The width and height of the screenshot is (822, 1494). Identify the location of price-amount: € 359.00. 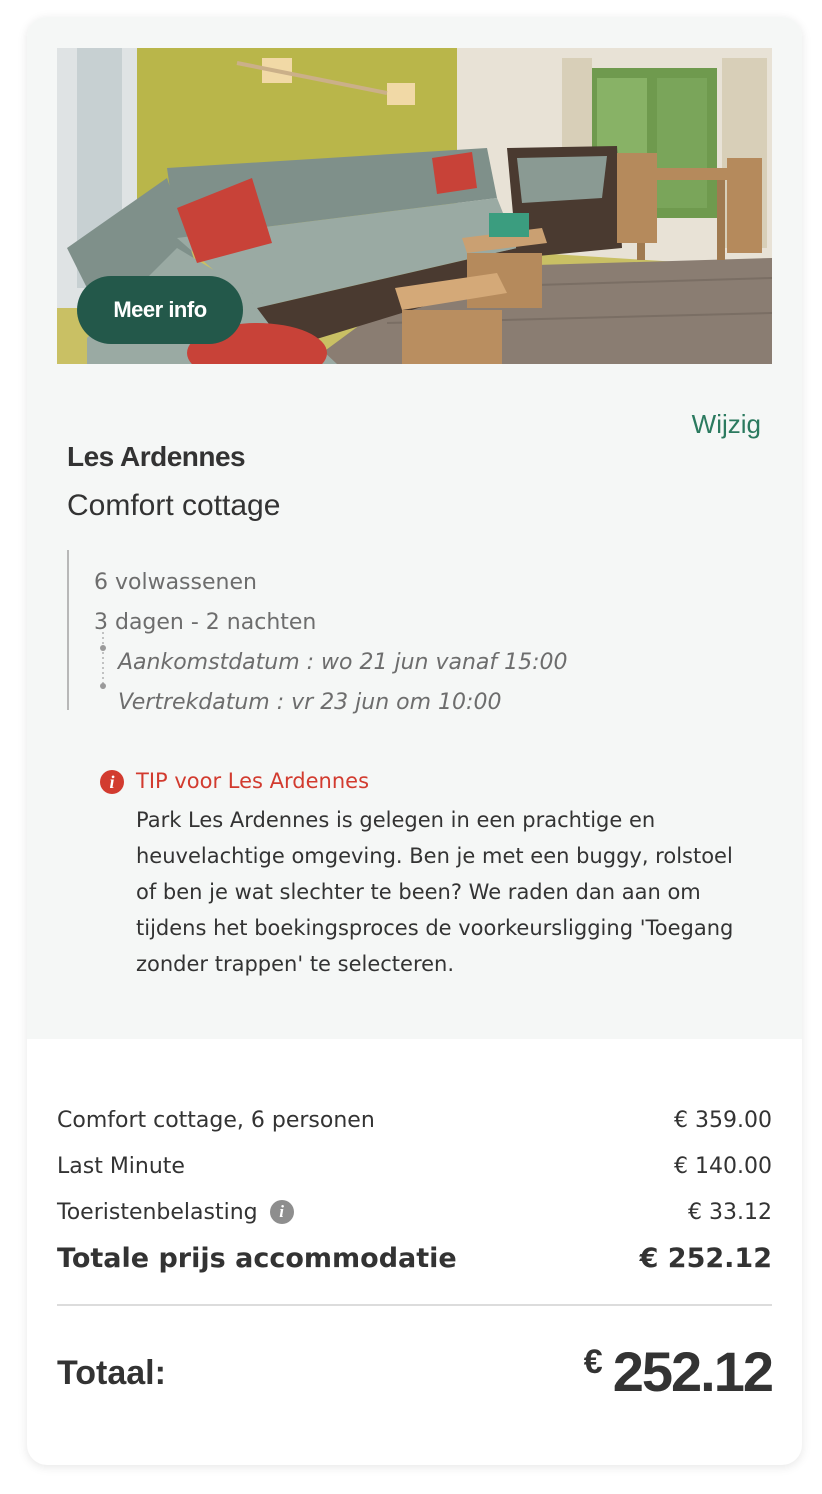
(723, 1120).